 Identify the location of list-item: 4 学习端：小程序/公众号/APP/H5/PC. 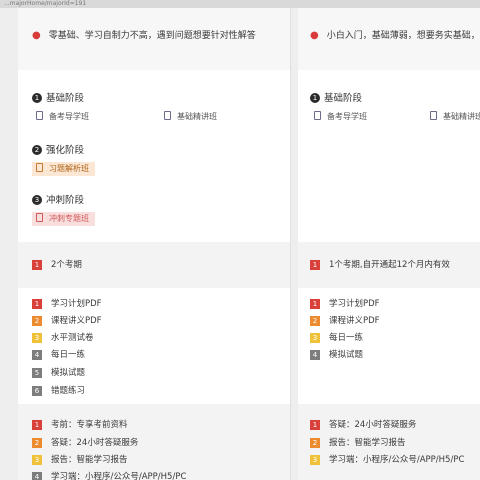
(109, 476).